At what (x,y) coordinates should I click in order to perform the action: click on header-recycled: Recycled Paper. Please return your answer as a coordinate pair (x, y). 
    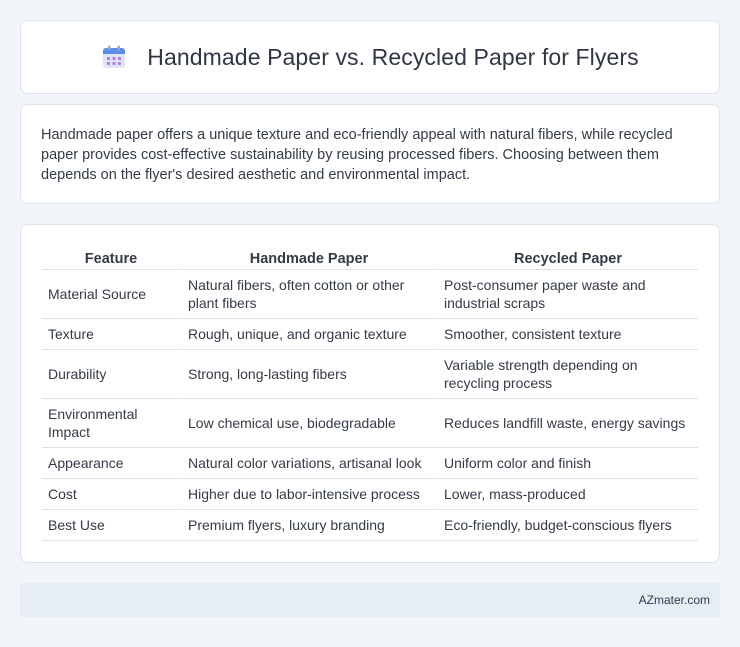
    Looking at the image, I should click on (567, 257).